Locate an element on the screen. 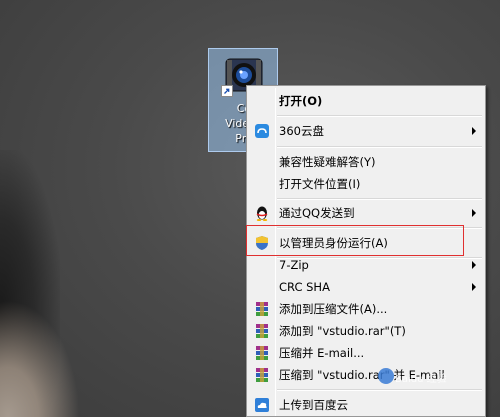 The width and height of the screenshot is (500, 417). 360-cloud-icon is located at coordinates (262, 131).